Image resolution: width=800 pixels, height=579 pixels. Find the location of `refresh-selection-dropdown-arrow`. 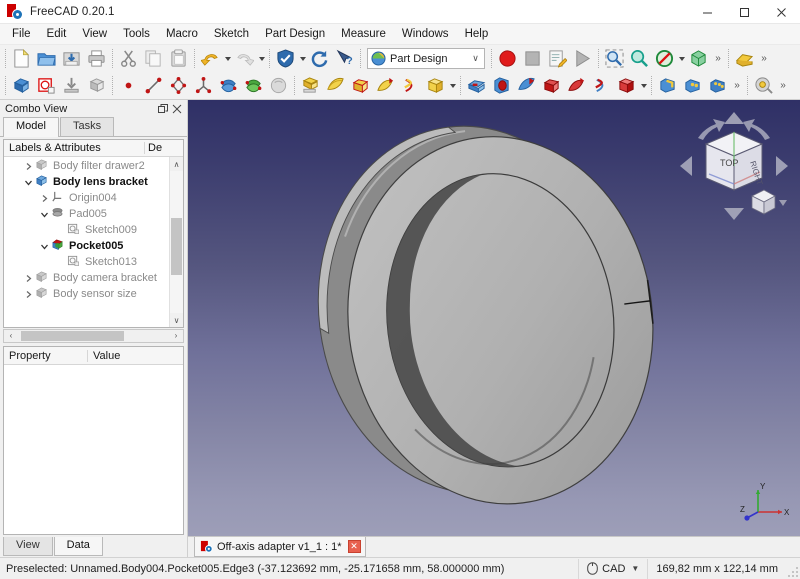

refresh-selection-dropdown-arrow is located at coordinates (302, 59).